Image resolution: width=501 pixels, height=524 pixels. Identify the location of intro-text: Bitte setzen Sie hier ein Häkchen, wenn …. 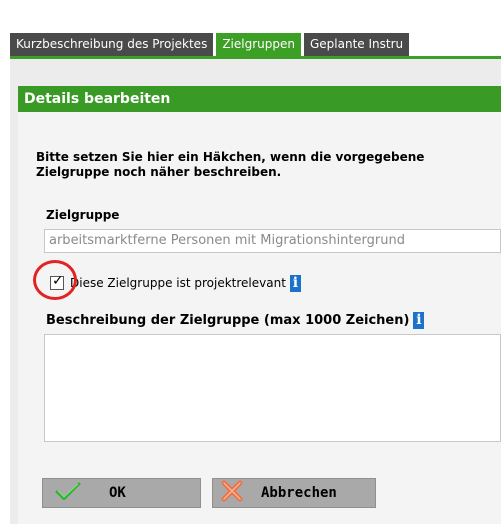
(268, 165).